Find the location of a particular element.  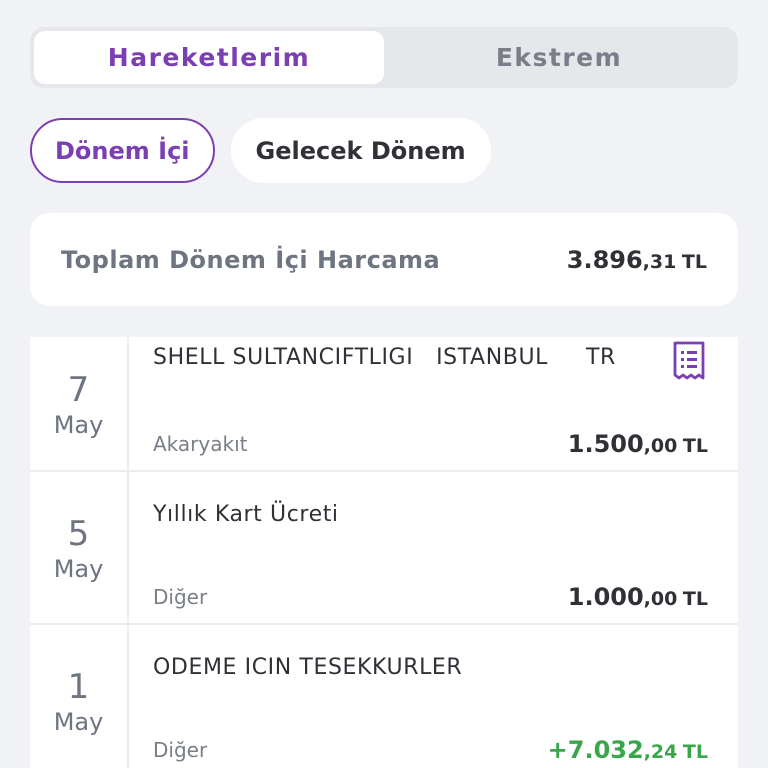

transaction-amount: +7.032,24 TL is located at coordinates (628, 750).